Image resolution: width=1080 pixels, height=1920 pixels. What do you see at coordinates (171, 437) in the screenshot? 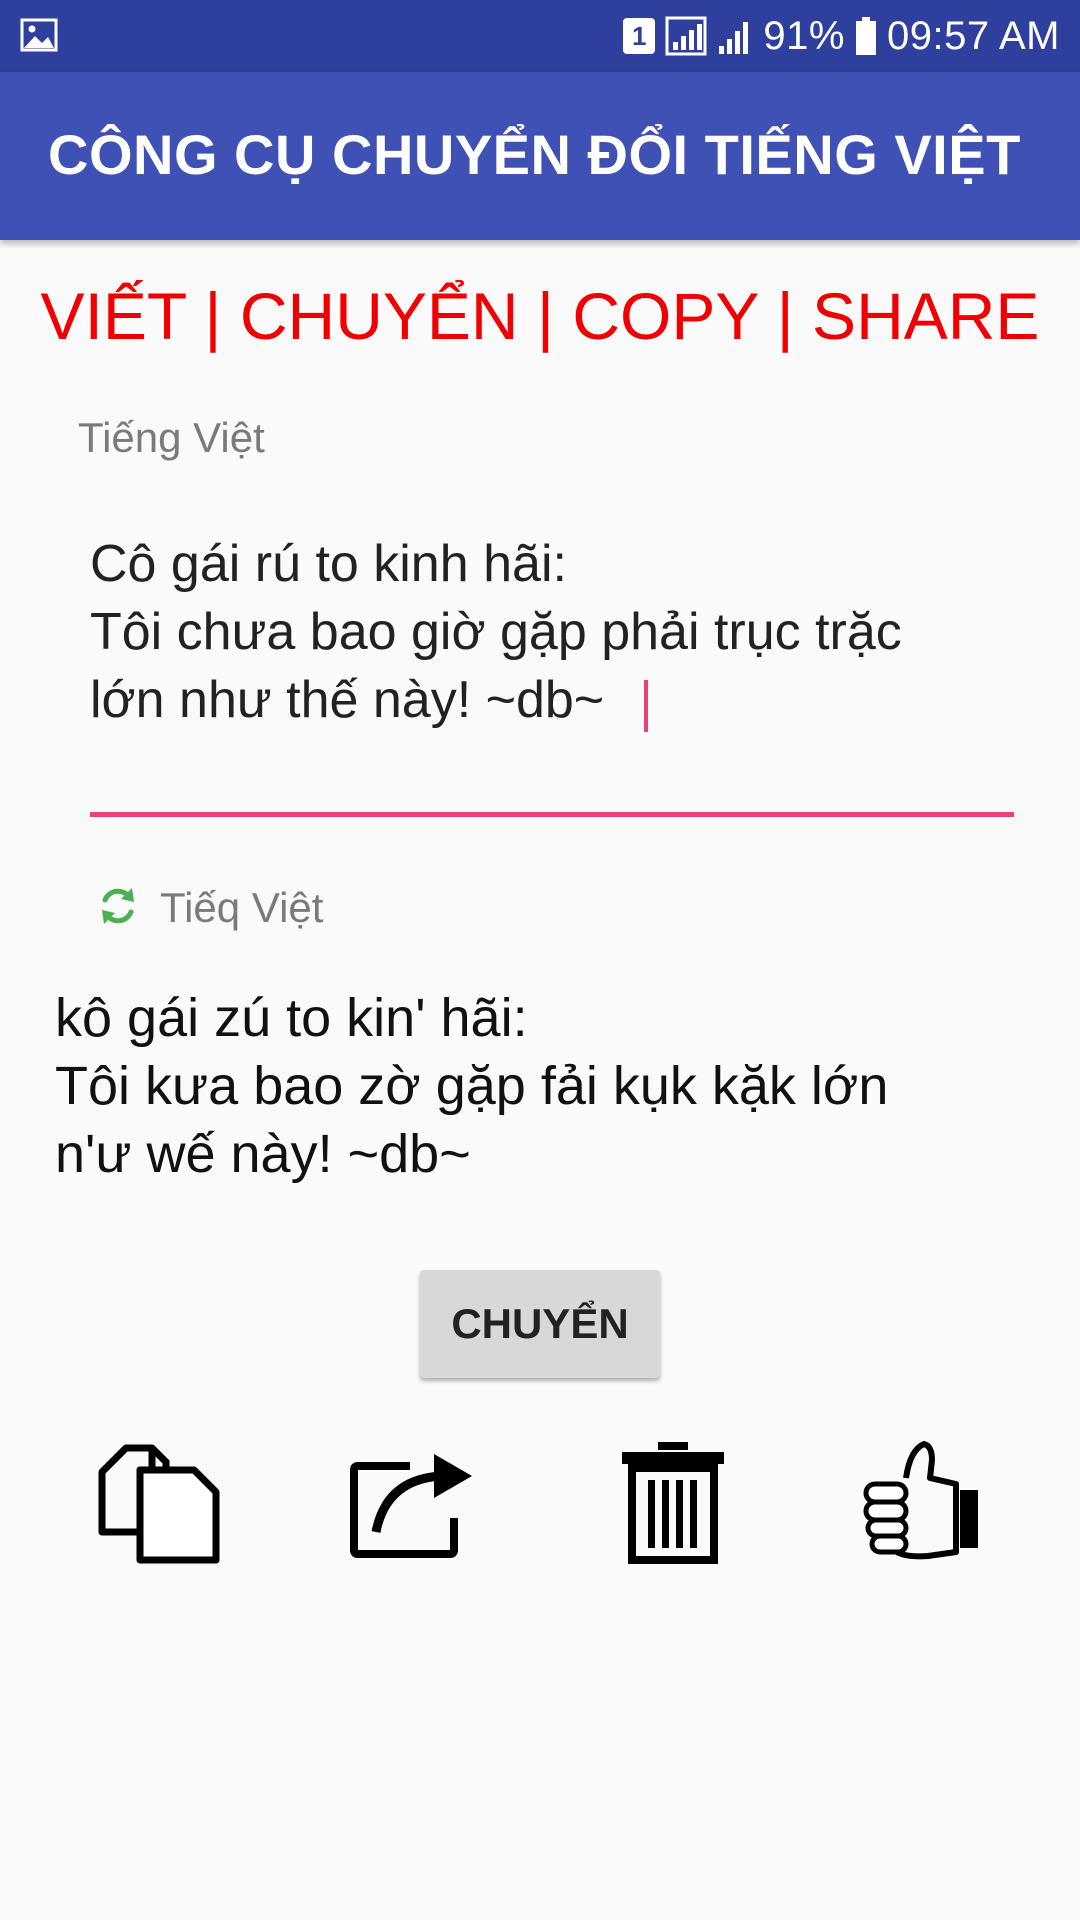
I see `input-label: Tiếng Việt` at bounding box center [171, 437].